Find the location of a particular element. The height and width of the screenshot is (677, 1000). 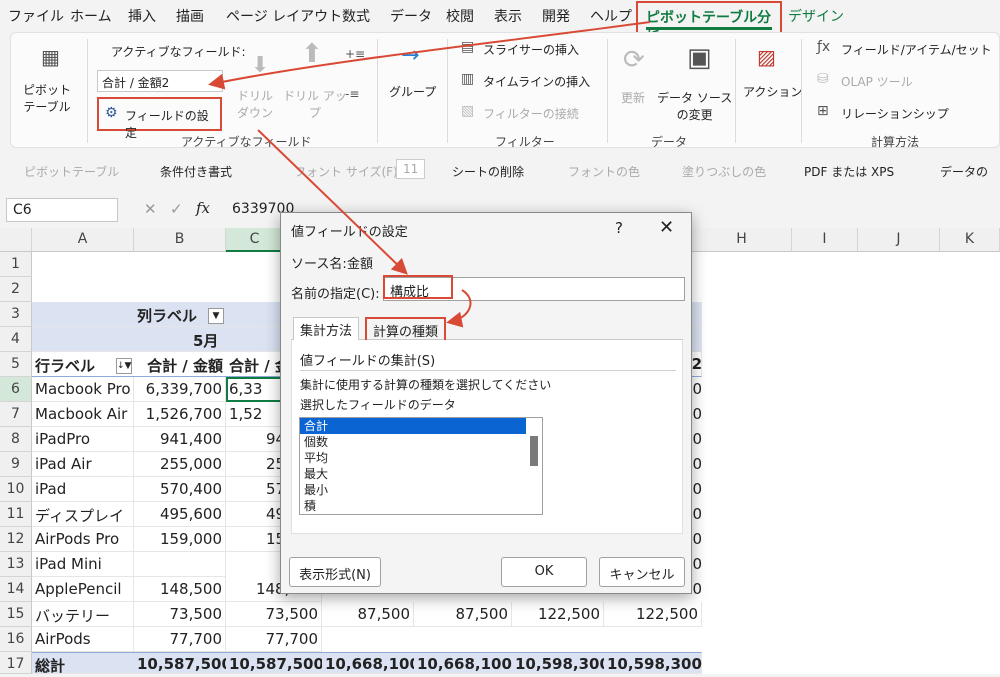

field-settings-button: ⚙ フィールドの設定 is located at coordinates (159, 118).